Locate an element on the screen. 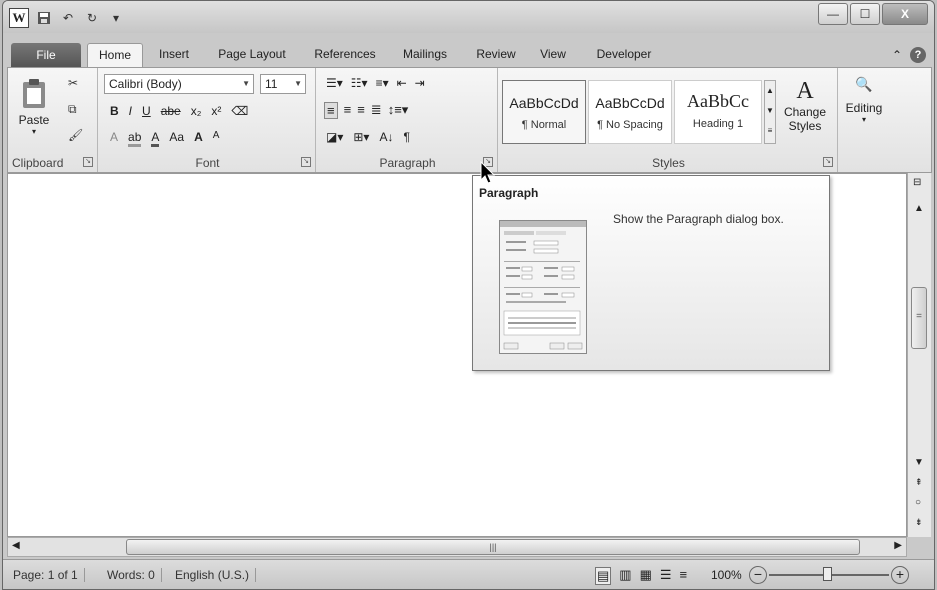 Image resolution: width=937 pixels, height=590 pixels. zoom-slider is located at coordinates (829, 574).